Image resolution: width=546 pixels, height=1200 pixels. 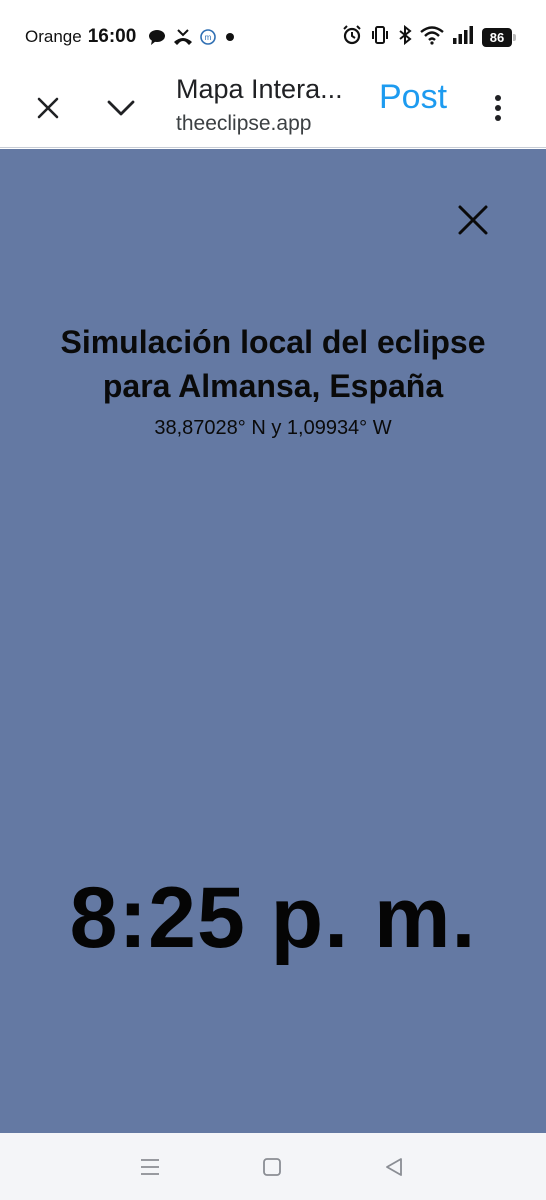 I want to click on page-url: theeclipse.app, so click(x=243, y=124).